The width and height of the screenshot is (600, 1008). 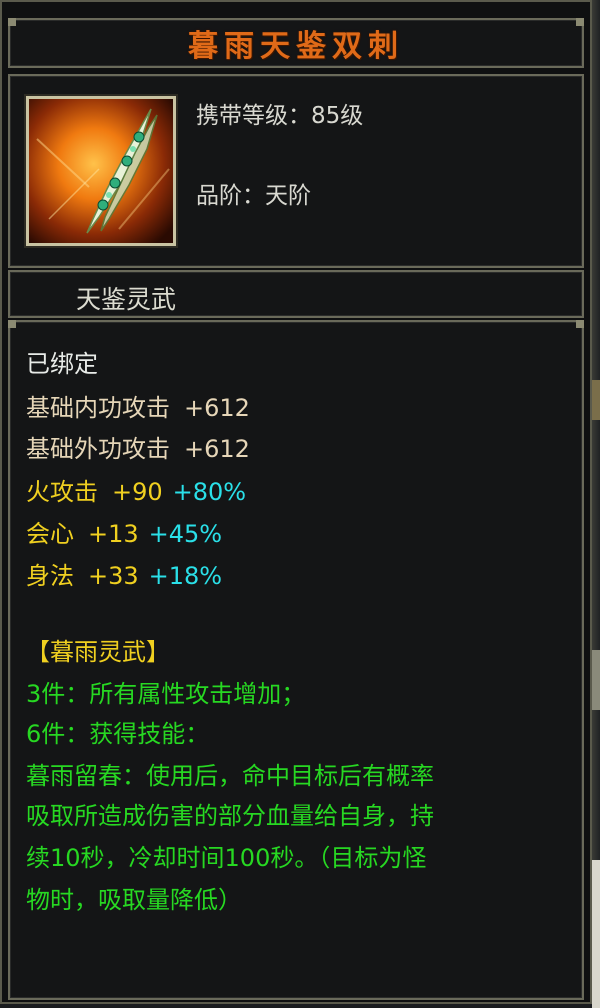 What do you see at coordinates (113, 576) in the screenshot?
I see `stat-flat-value: +33` at bounding box center [113, 576].